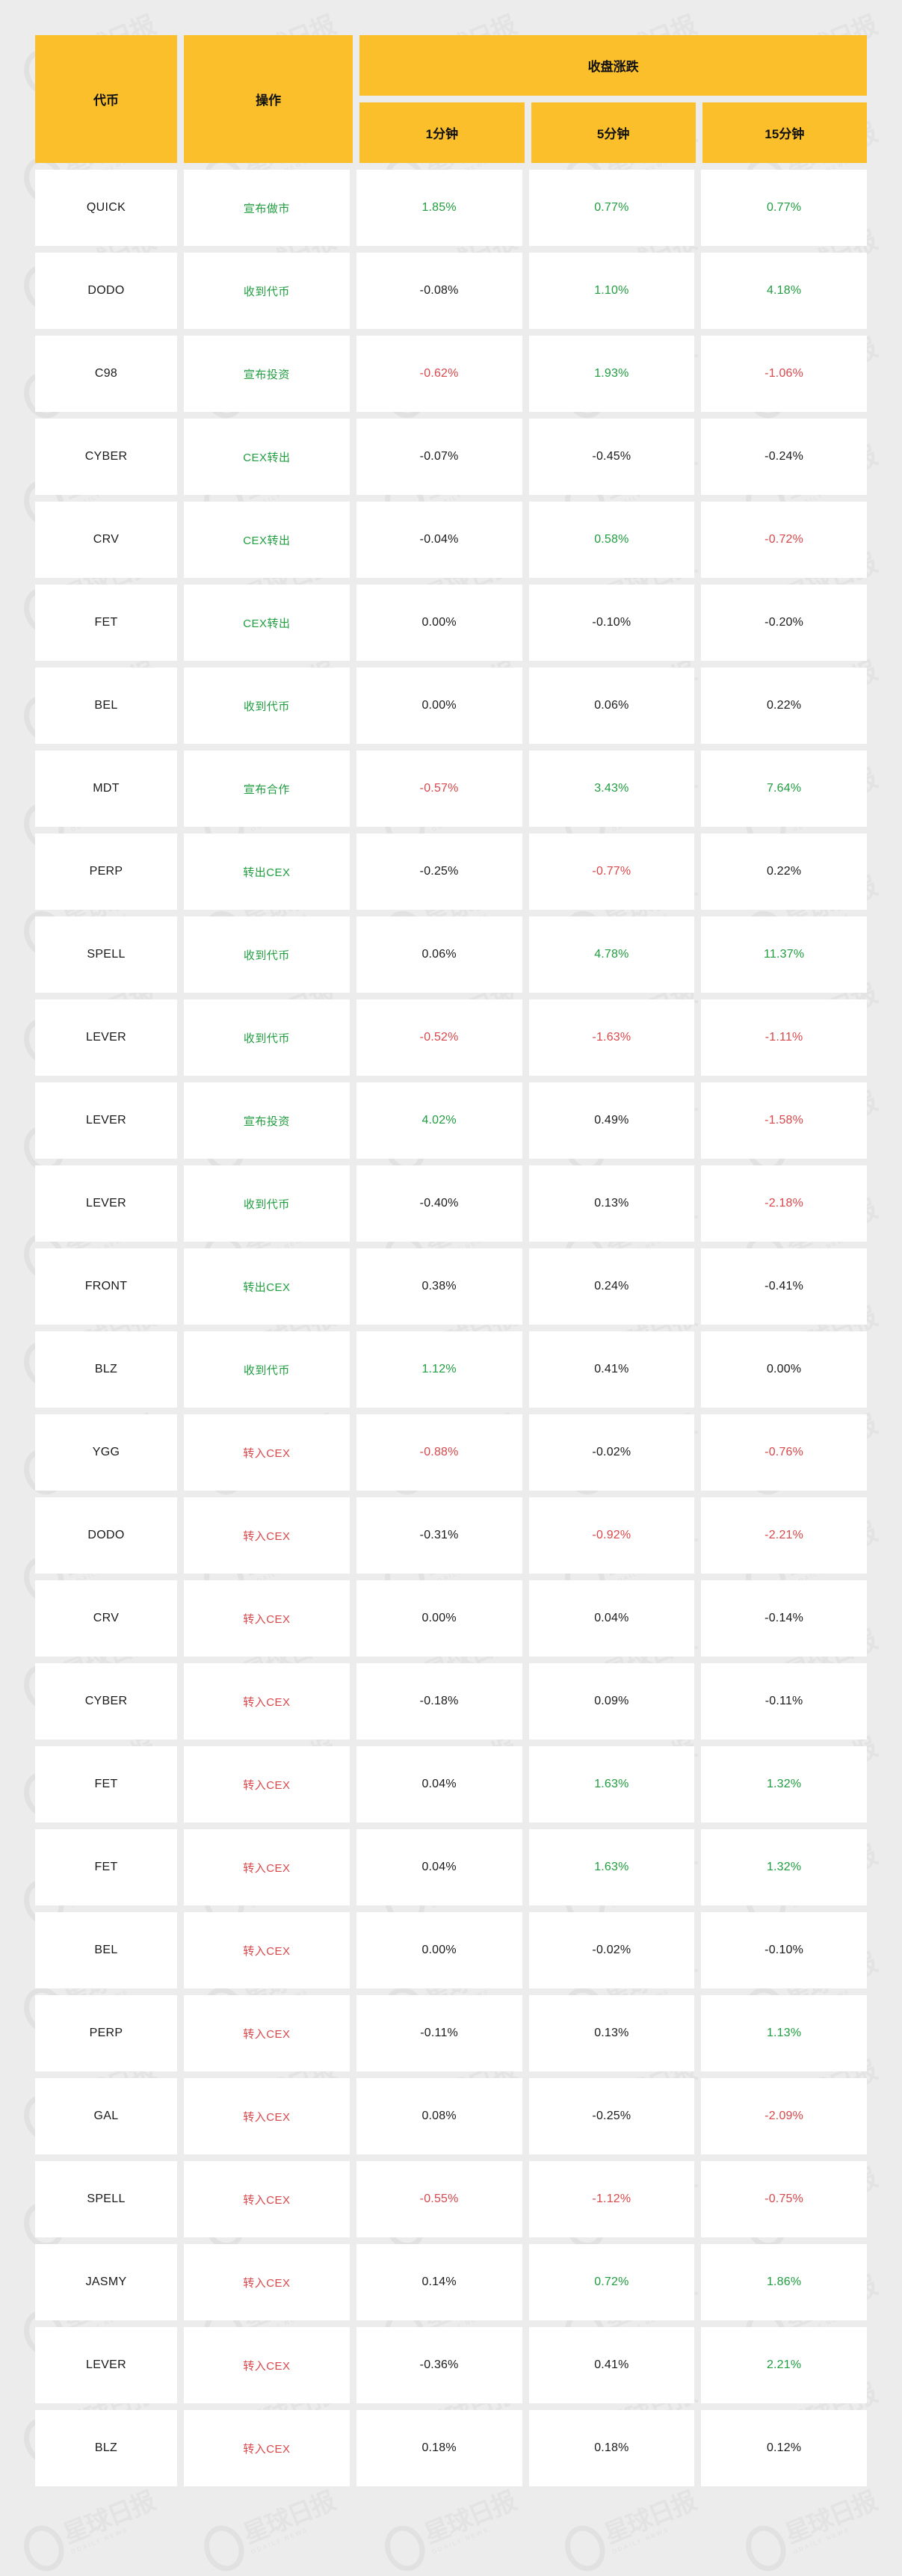 The image size is (902, 2576). Describe the element at coordinates (439, 1369) in the screenshot. I see `cell-change-1min: 1.12%` at that location.